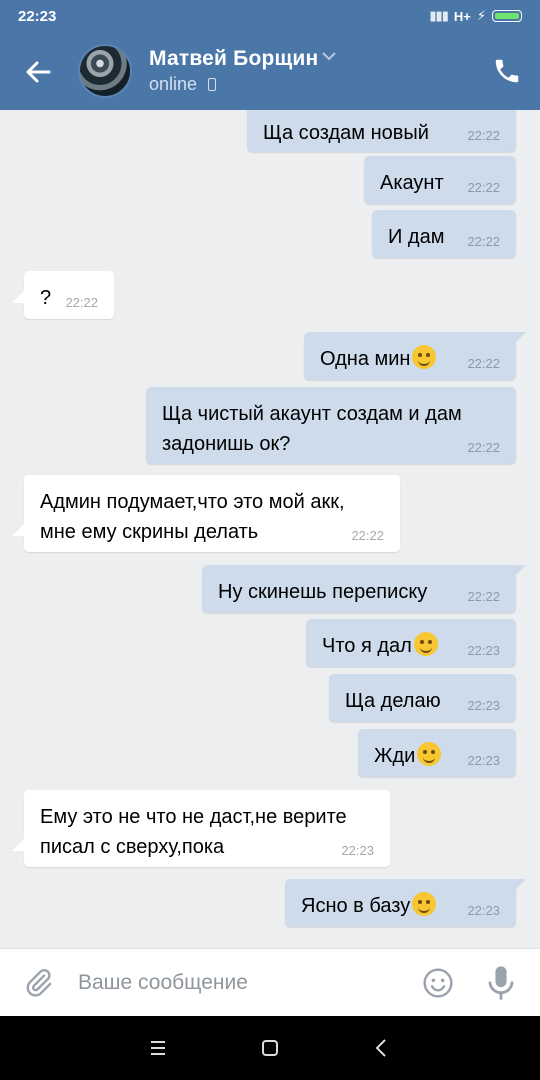 This screenshot has width=540, height=1080. I want to click on message-input, so click(238, 983).